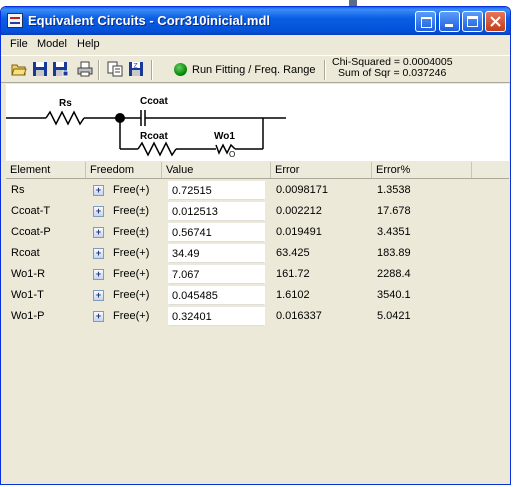 The height and width of the screenshot is (487, 513). I want to click on value-field: 34.49, so click(216, 253).